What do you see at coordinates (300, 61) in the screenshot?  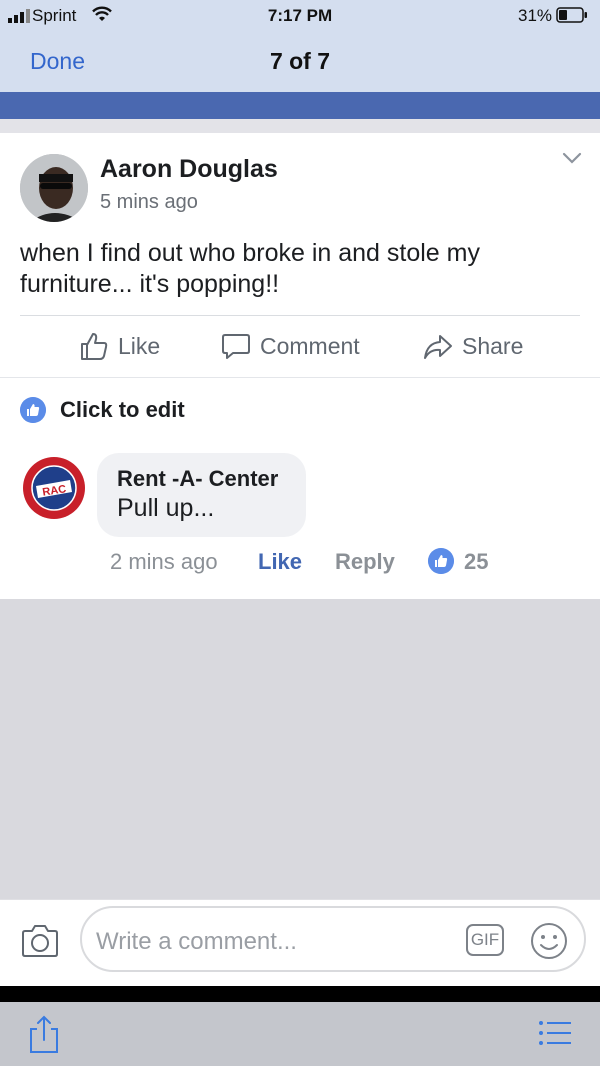 I see `page-counter: 7 of 7` at bounding box center [300, 61].